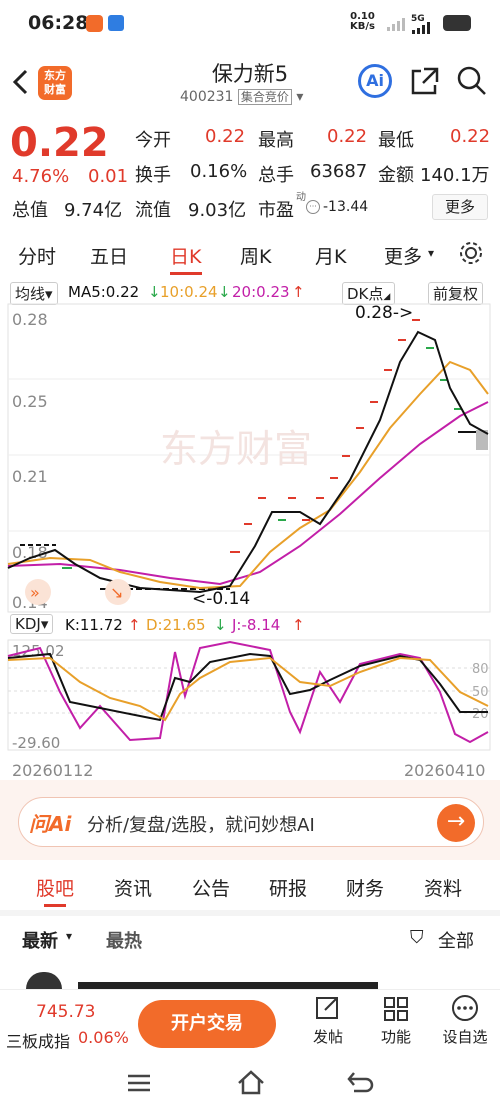 The width and height of the screenshot is (500, 1111). Describe the element at coordinates (133, 887) in the screenshot. I see `tab-news: 资讯` at that location.